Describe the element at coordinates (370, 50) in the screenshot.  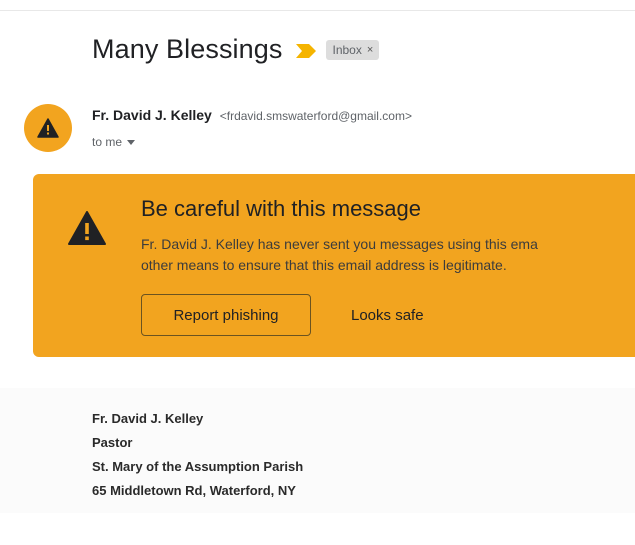
I see `close-icon: ×` at that location.